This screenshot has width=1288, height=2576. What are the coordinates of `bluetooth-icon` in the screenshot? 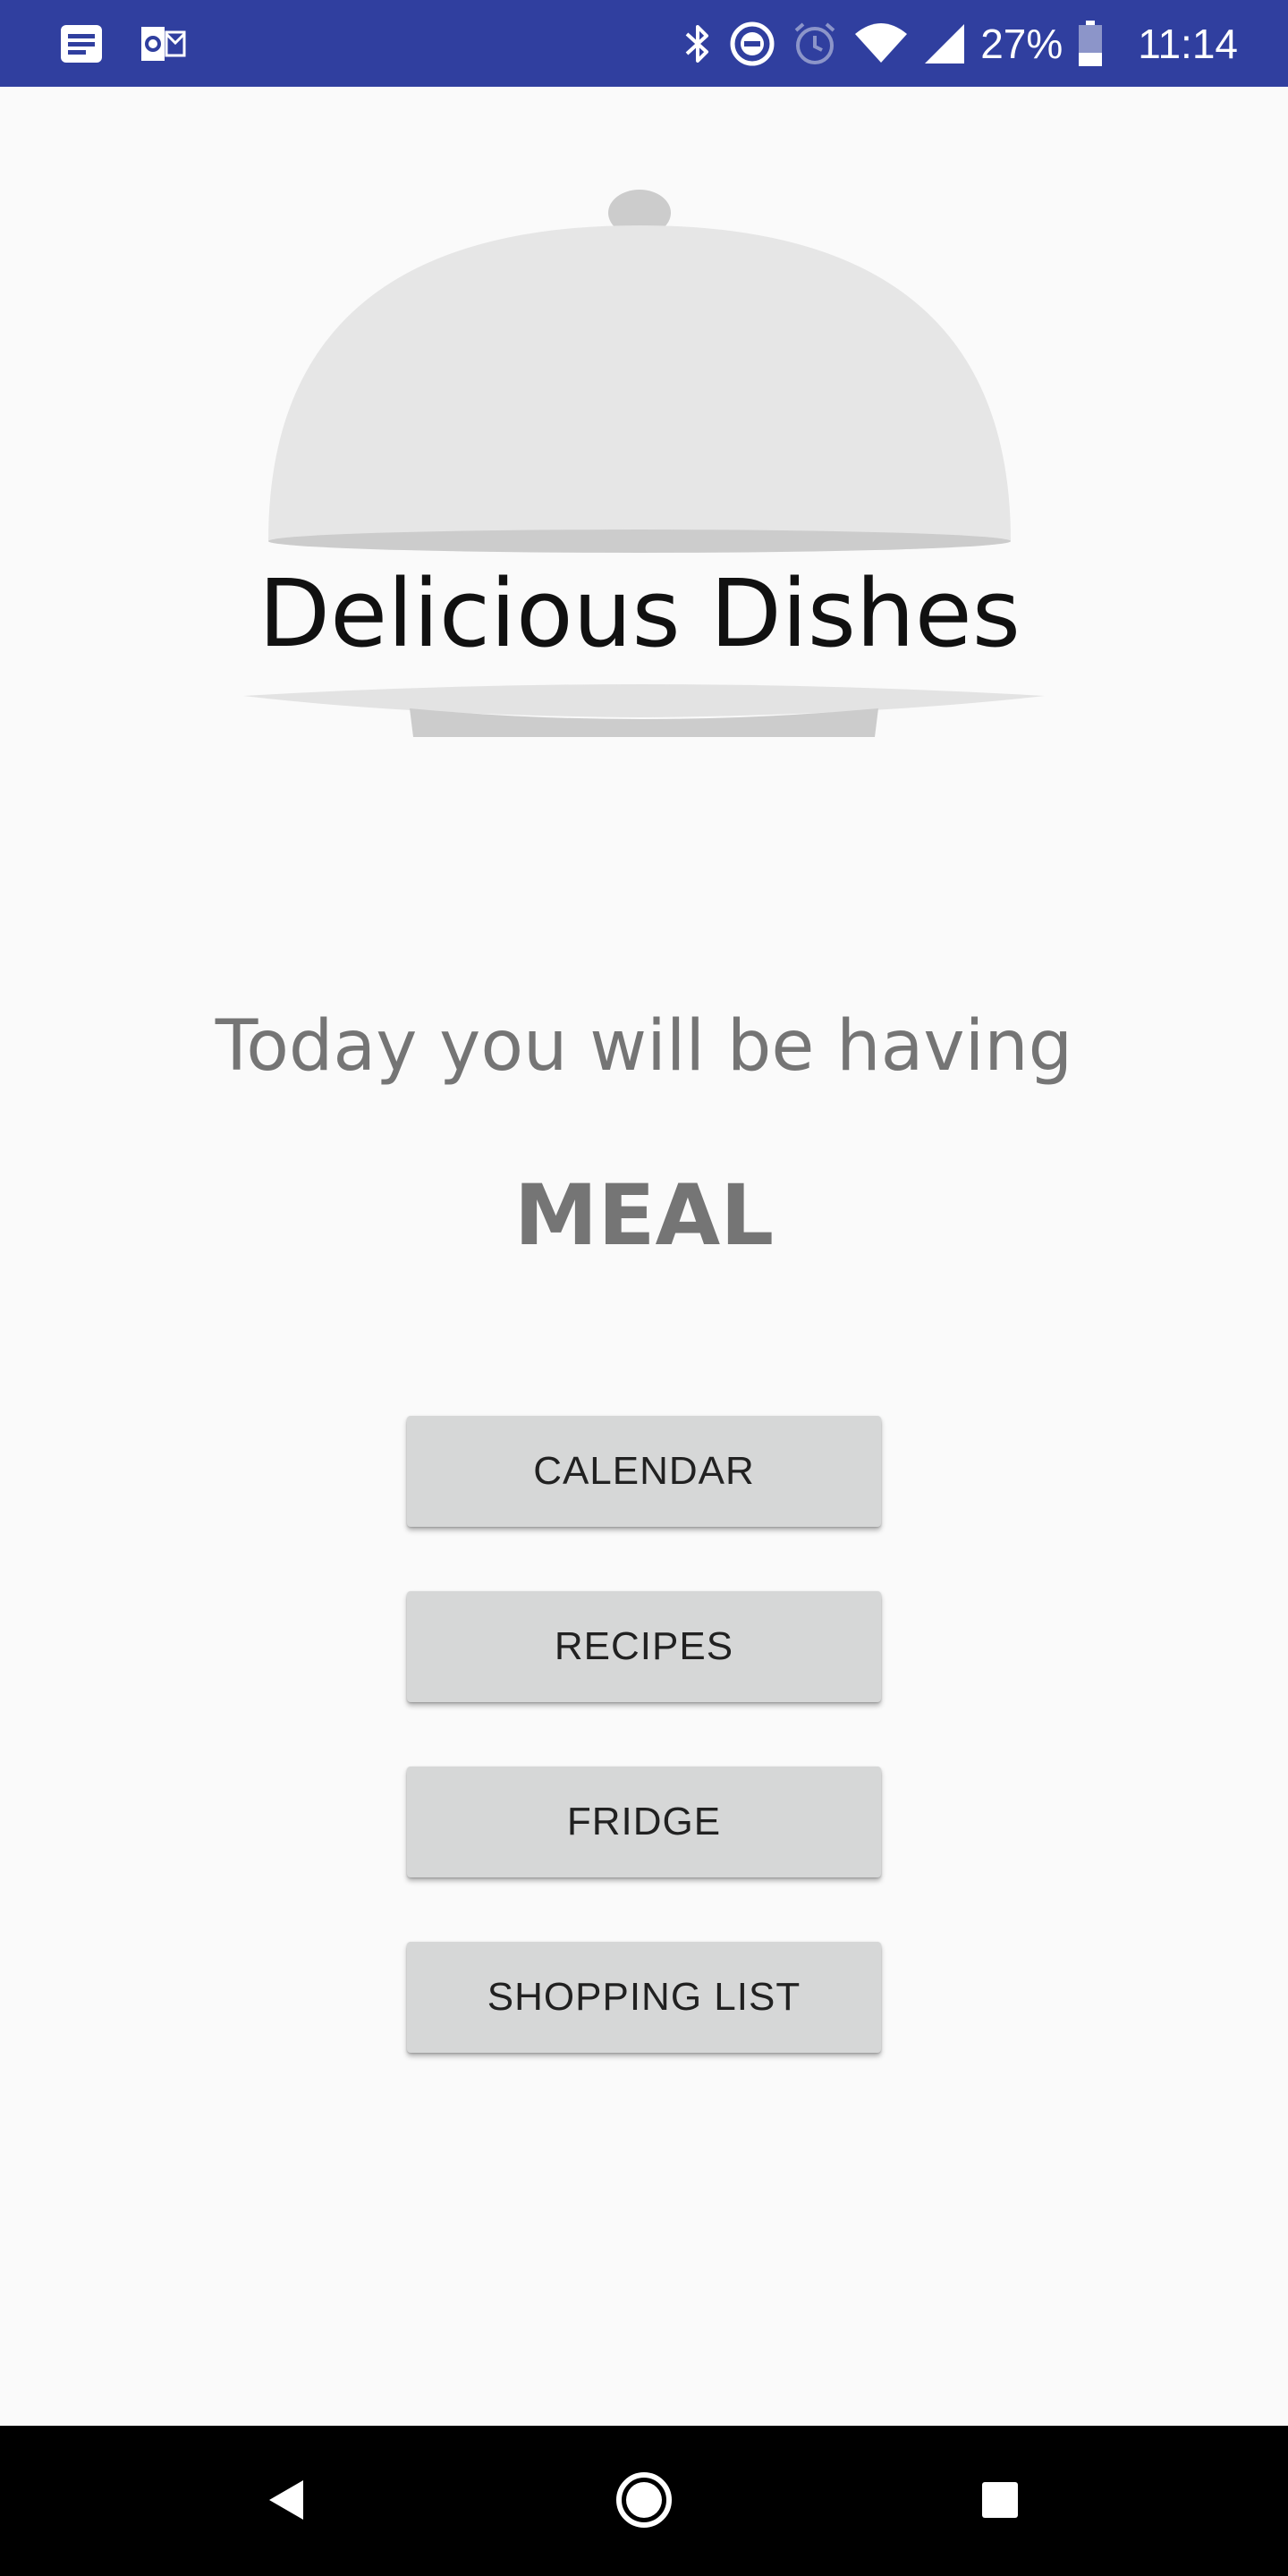 It's located at (698, 43).